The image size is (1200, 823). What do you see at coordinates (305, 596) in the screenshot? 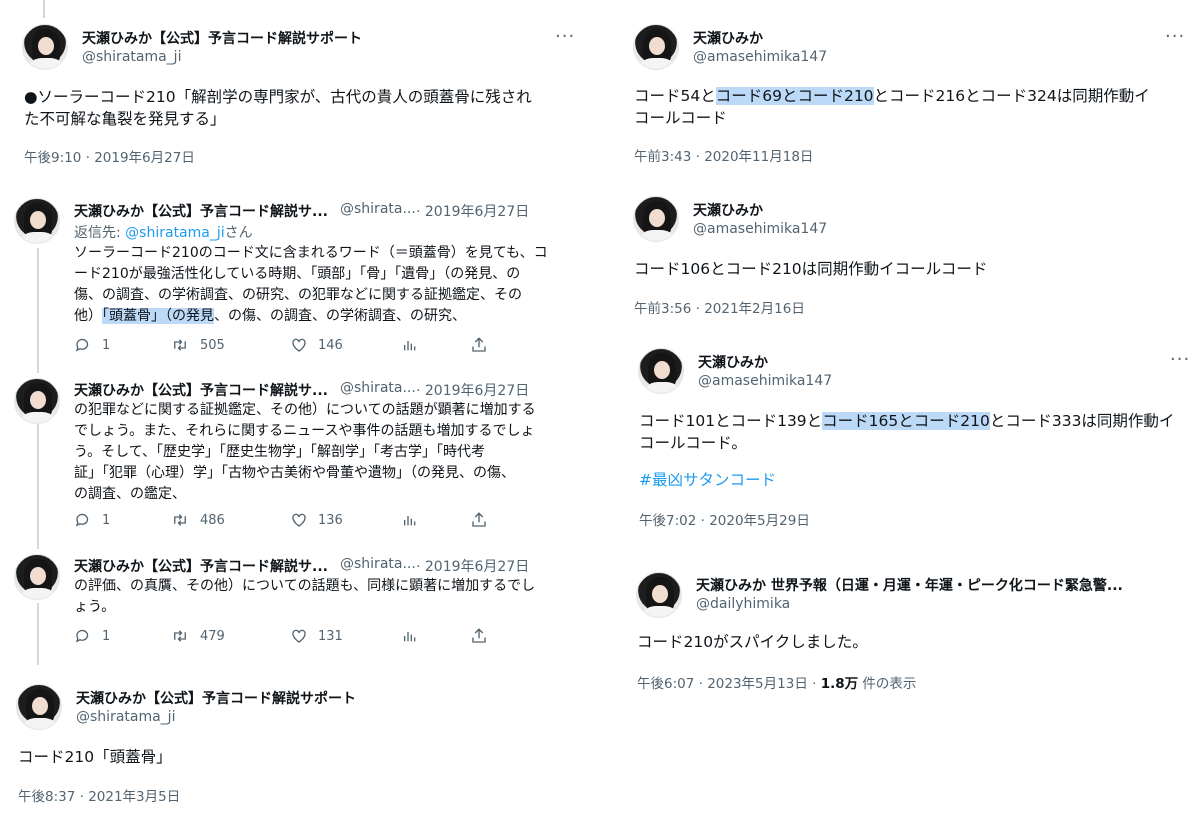
I see `tweet-text: の評価、の真贋、その他）についての話題も、同様に顕著に増加するでし ょう。` at bounding box center [305, 596].